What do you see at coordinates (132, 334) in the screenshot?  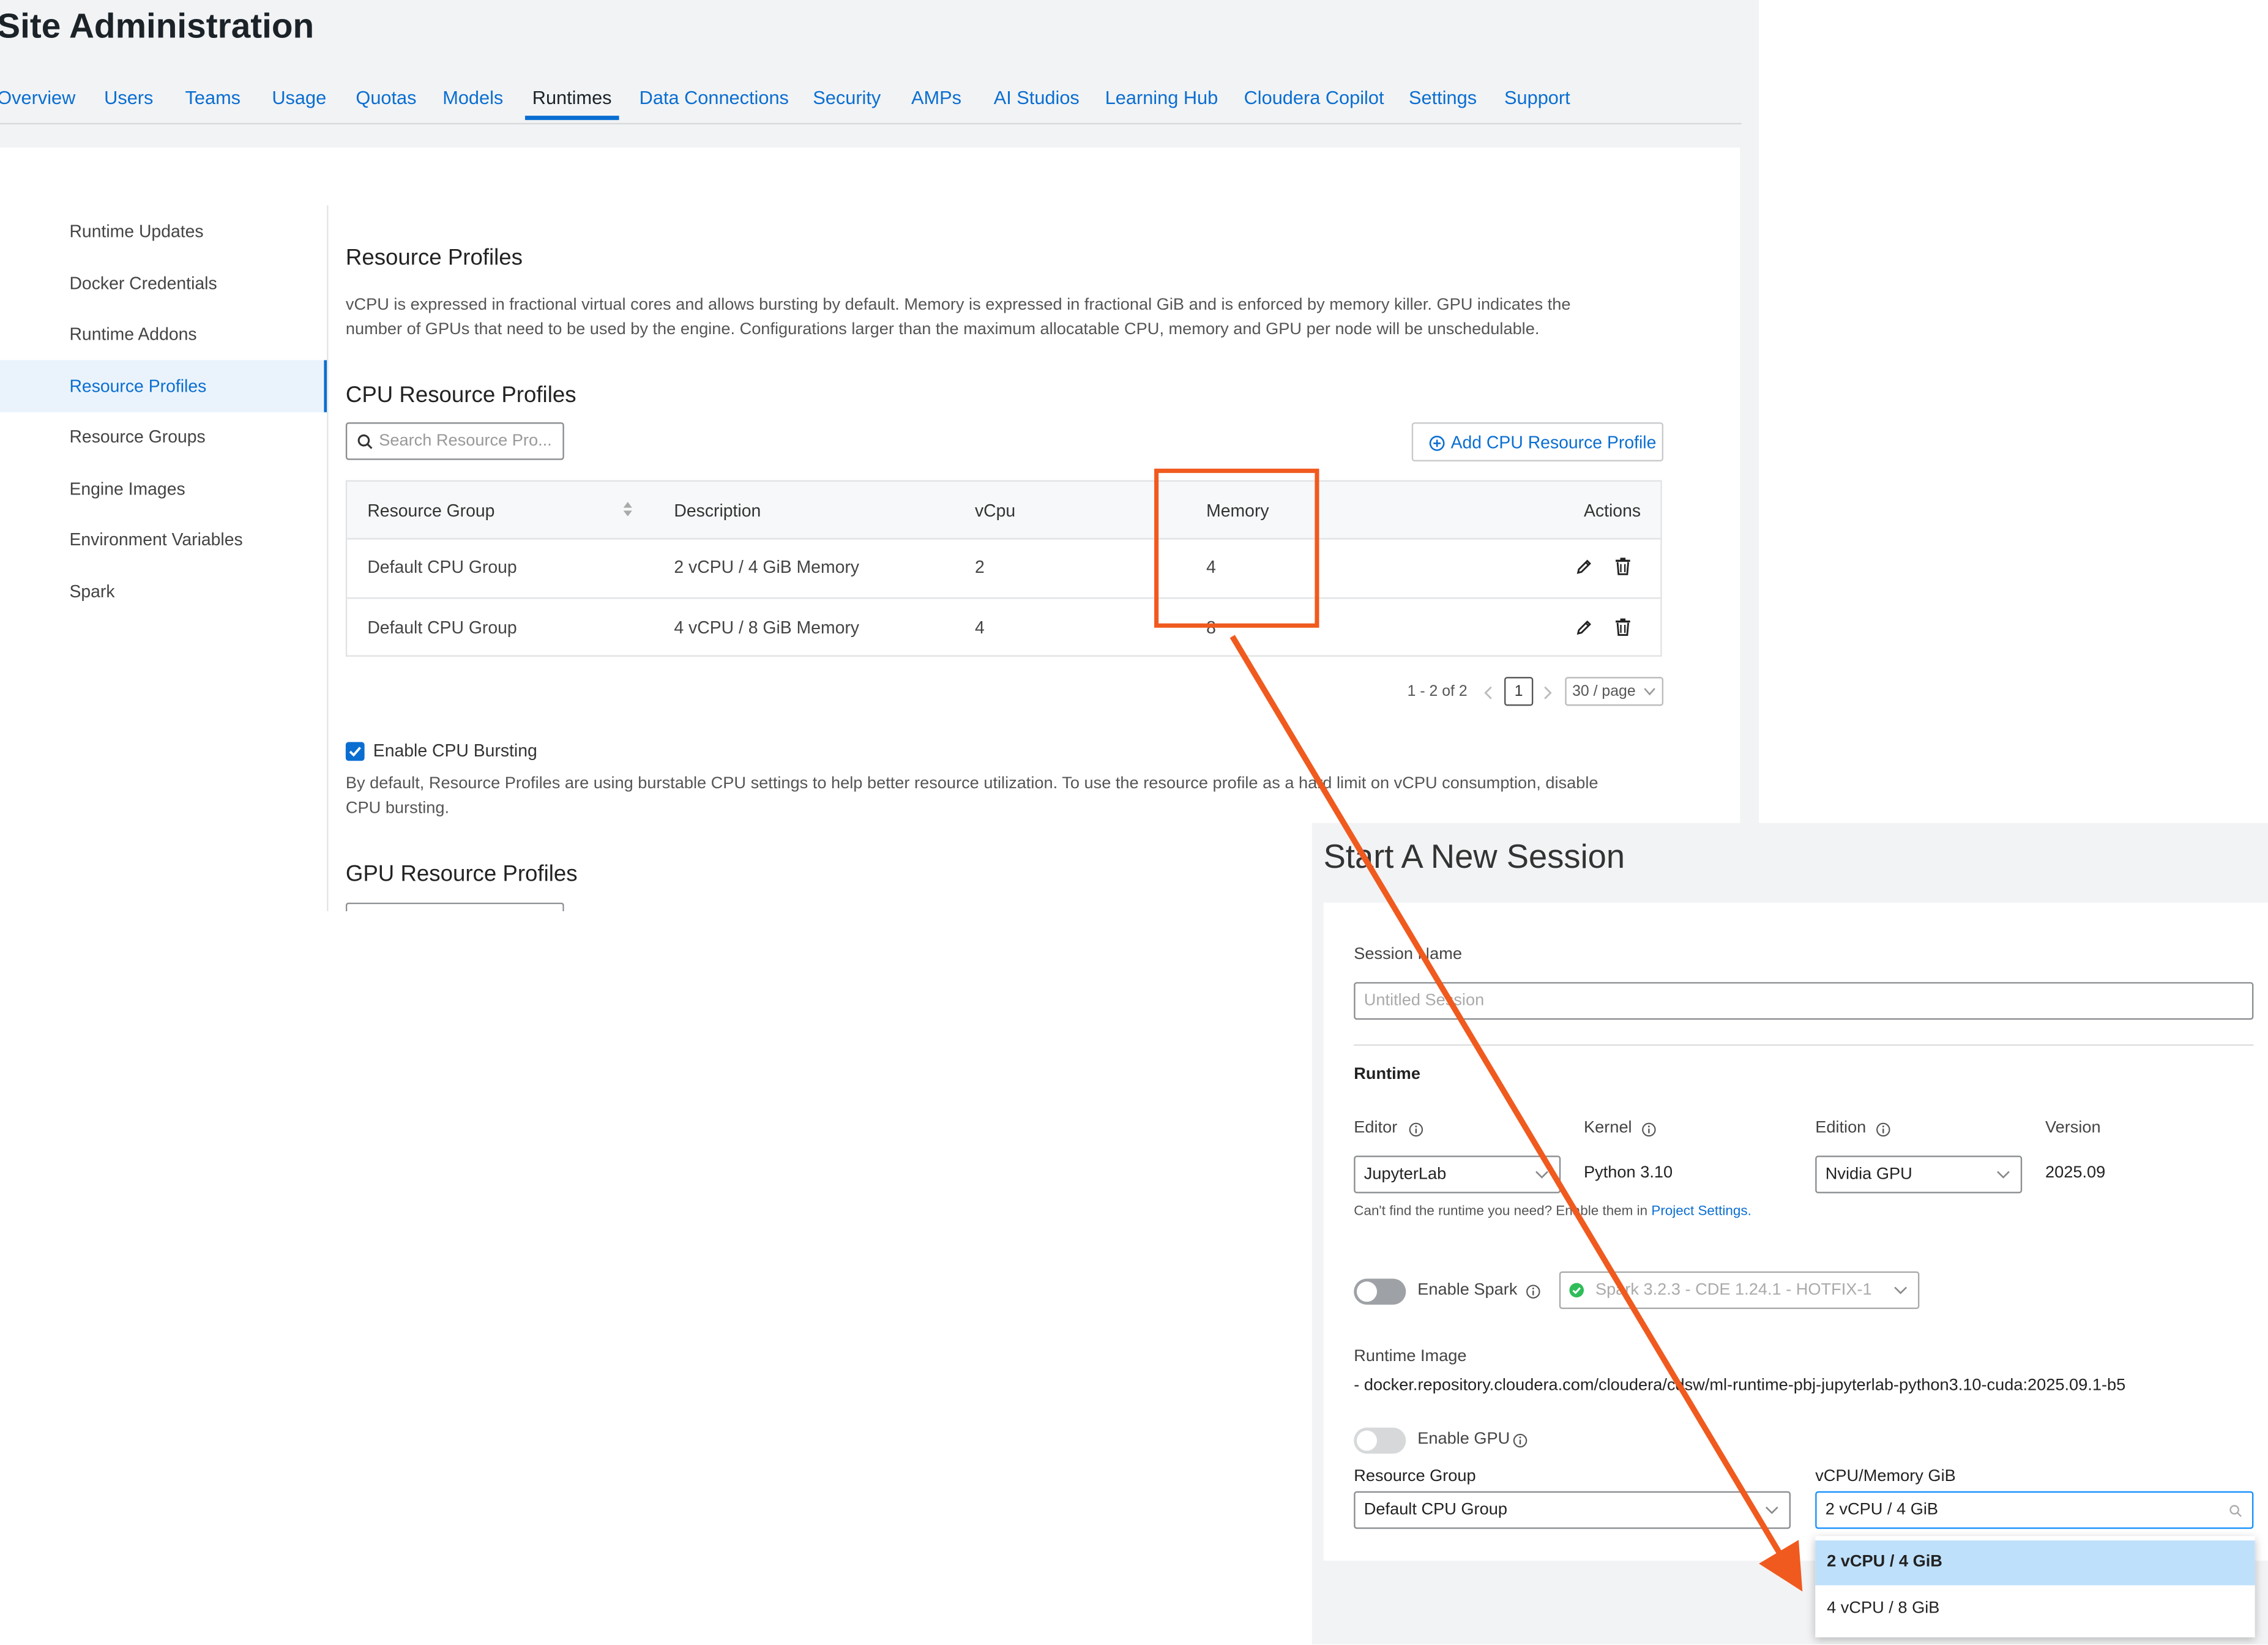 I see `sidebar-item-runtime-addons: Runtime Addons` at bounding box center [132, 334].